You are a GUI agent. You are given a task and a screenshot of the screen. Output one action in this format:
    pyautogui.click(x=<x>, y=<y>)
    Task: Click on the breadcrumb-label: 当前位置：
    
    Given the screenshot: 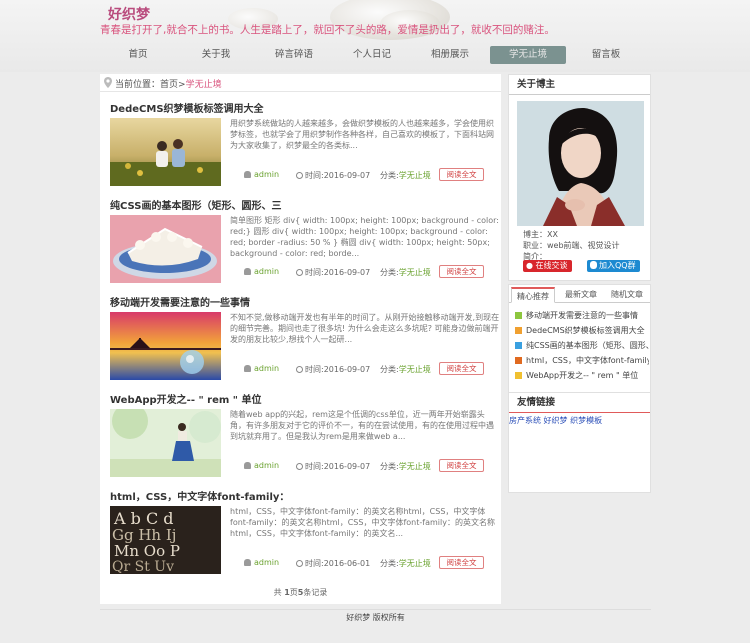 What is the action you would take?
    pyautogui.click(x=138, y=85)
    